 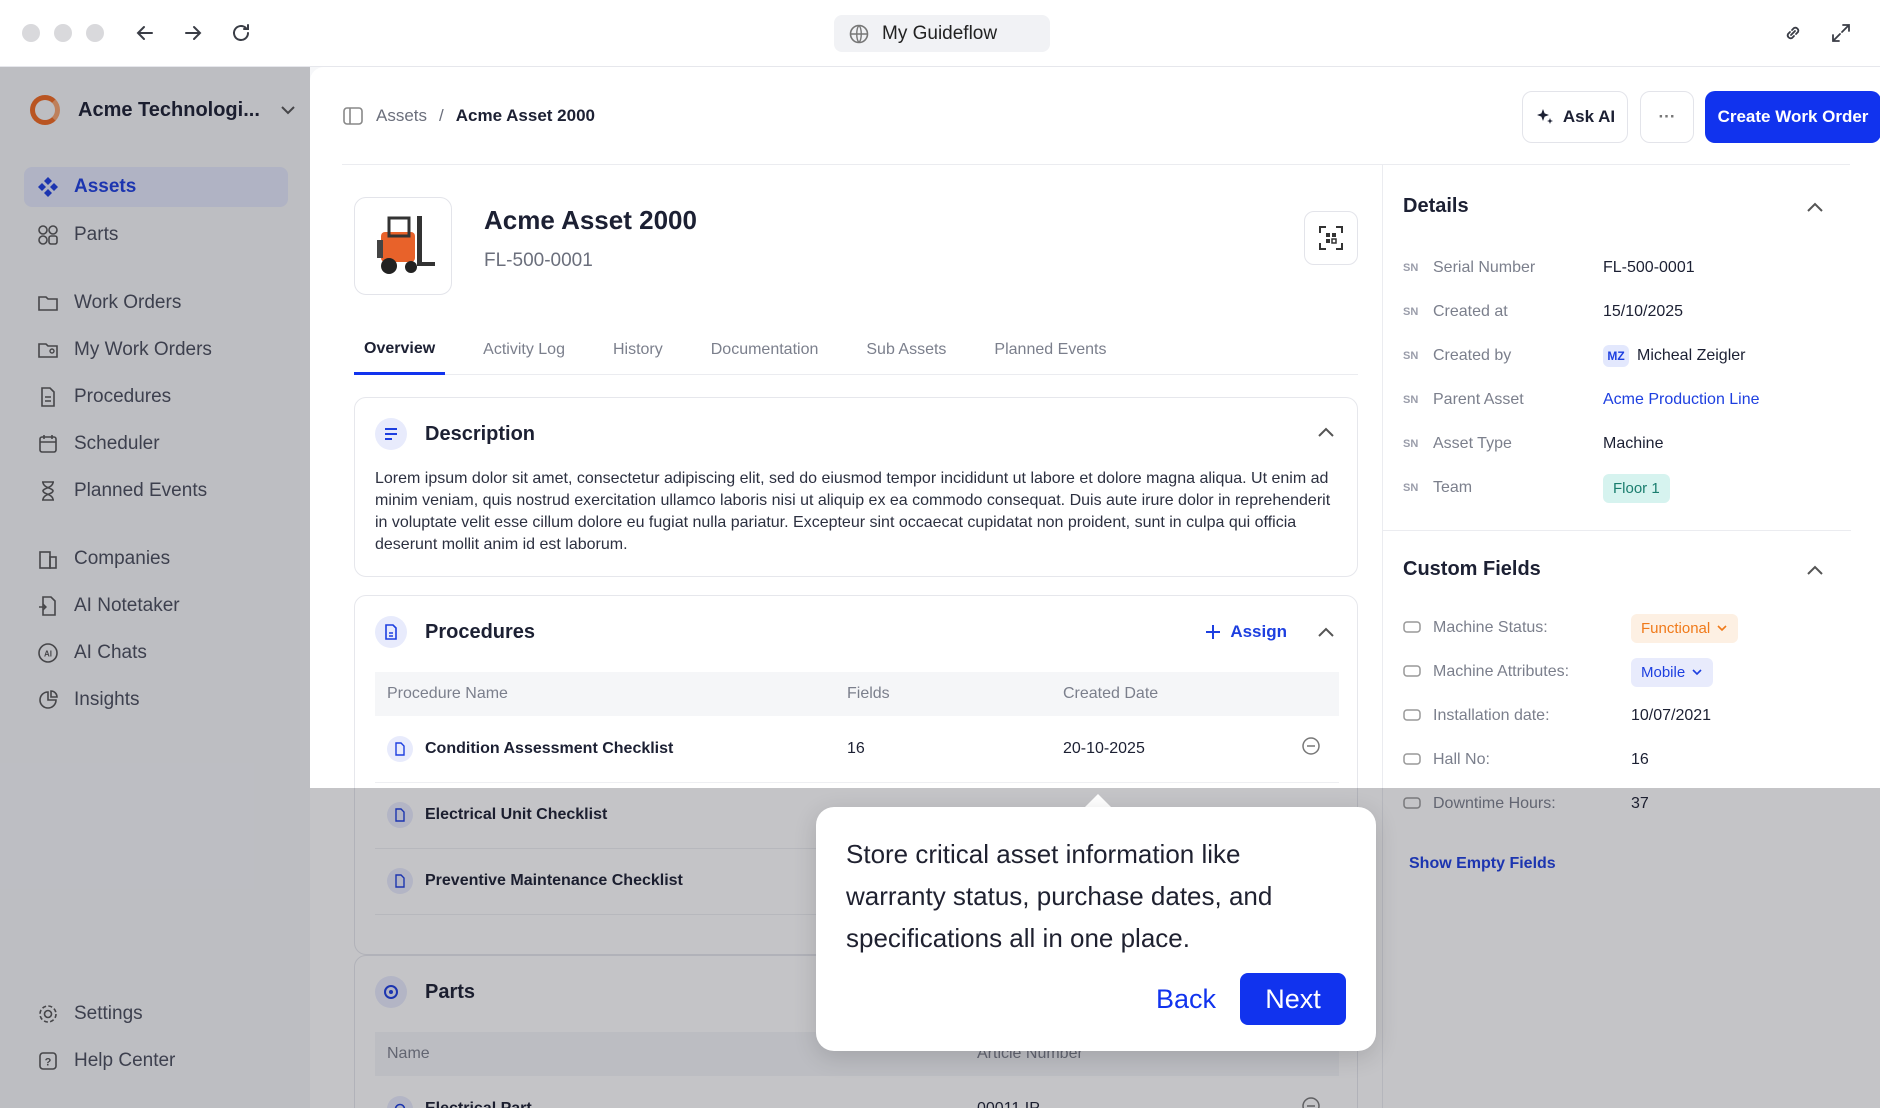 What do you see at coordinates (1314, 694) in the screenshot?
I see `column-header-actions` at bounding box center [1314, 694].